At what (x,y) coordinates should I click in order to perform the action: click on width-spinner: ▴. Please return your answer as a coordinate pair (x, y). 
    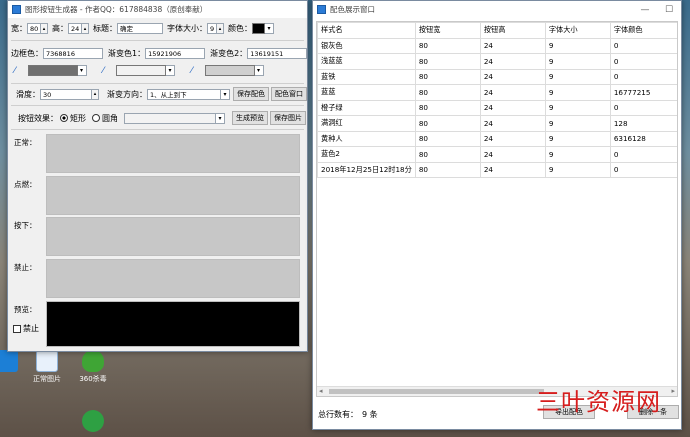
    Looking at the image, I should click on (44, 28).